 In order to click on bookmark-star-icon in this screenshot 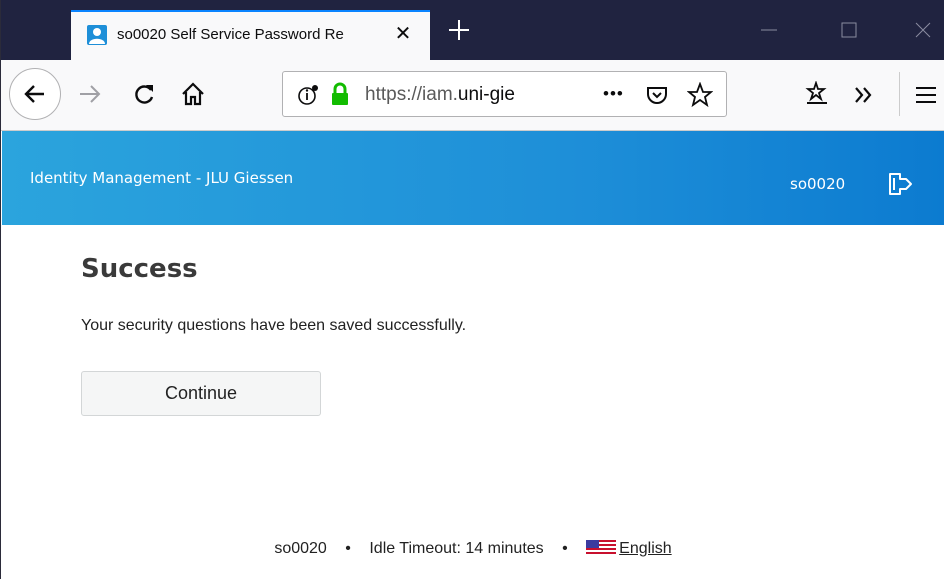, I will do `click(700, 95)`.